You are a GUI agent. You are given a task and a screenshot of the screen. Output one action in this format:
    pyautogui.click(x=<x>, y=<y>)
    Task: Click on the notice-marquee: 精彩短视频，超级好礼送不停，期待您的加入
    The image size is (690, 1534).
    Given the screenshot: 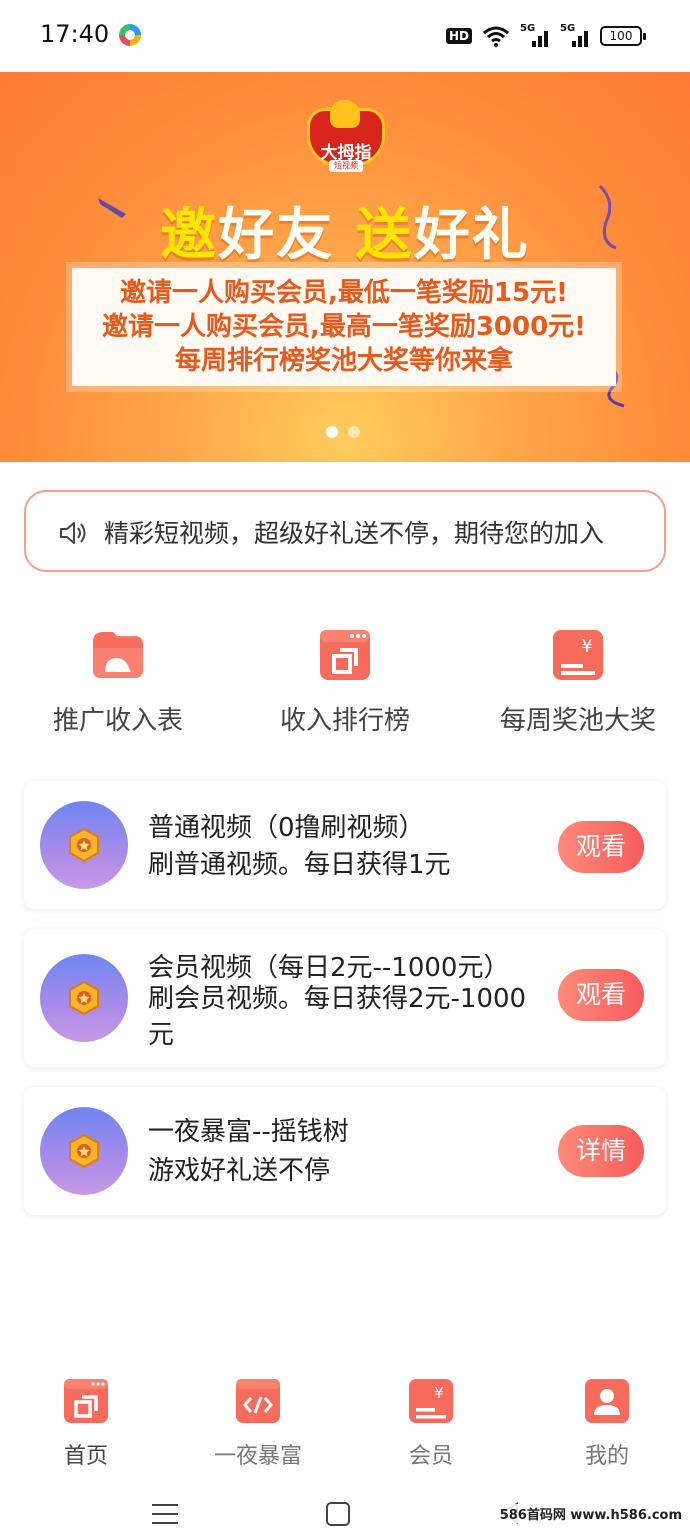 What is the action you would take?
    pyautogui.click(x=345, y=531)
    